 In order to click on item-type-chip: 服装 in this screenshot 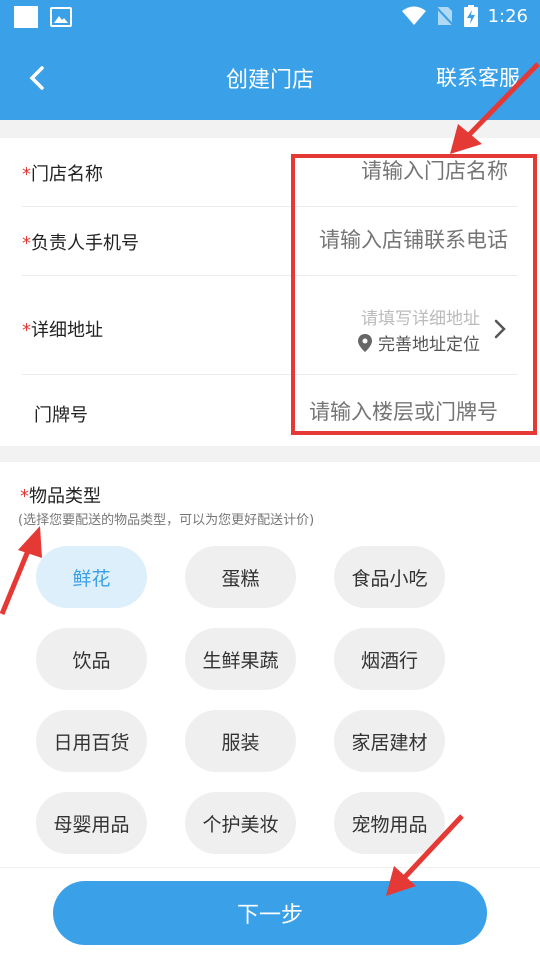, I will do `click(240, 741)`.